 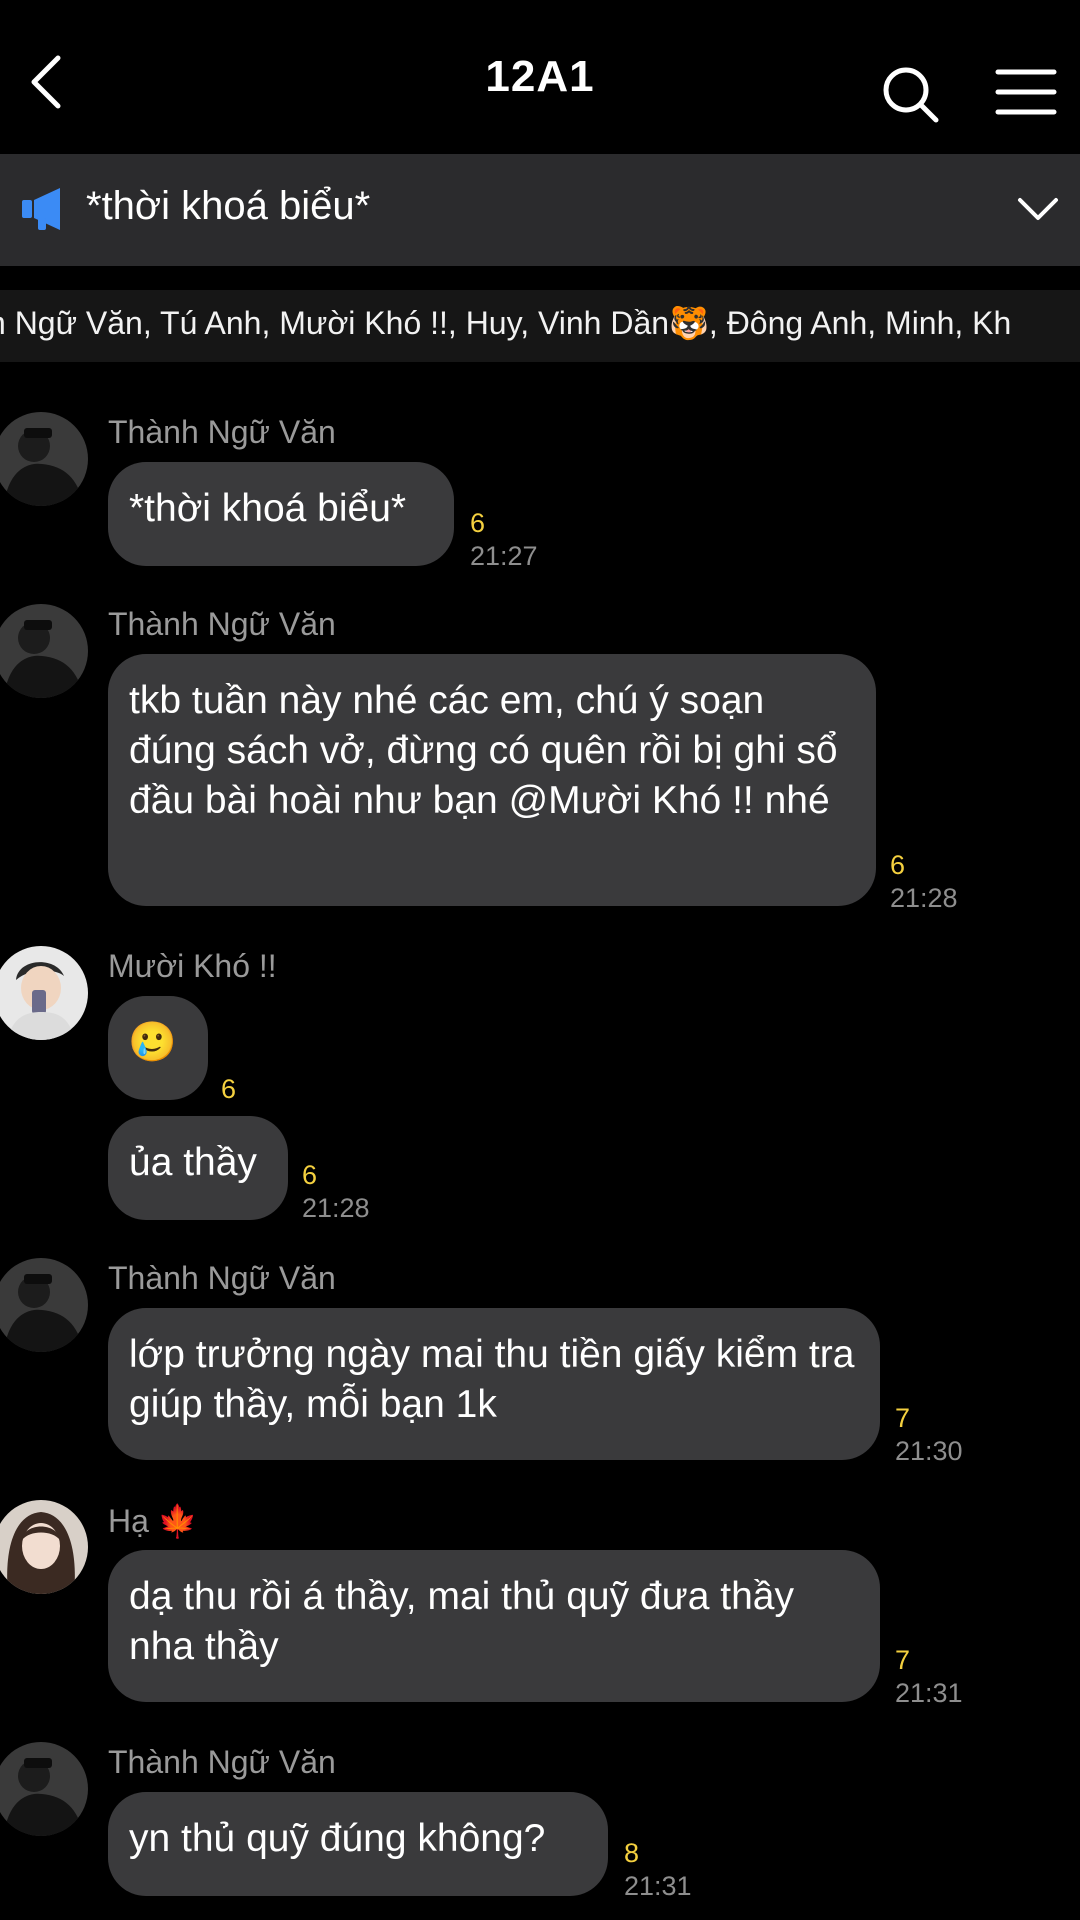 I want to click on search-icon, so click(x=911, y=95).